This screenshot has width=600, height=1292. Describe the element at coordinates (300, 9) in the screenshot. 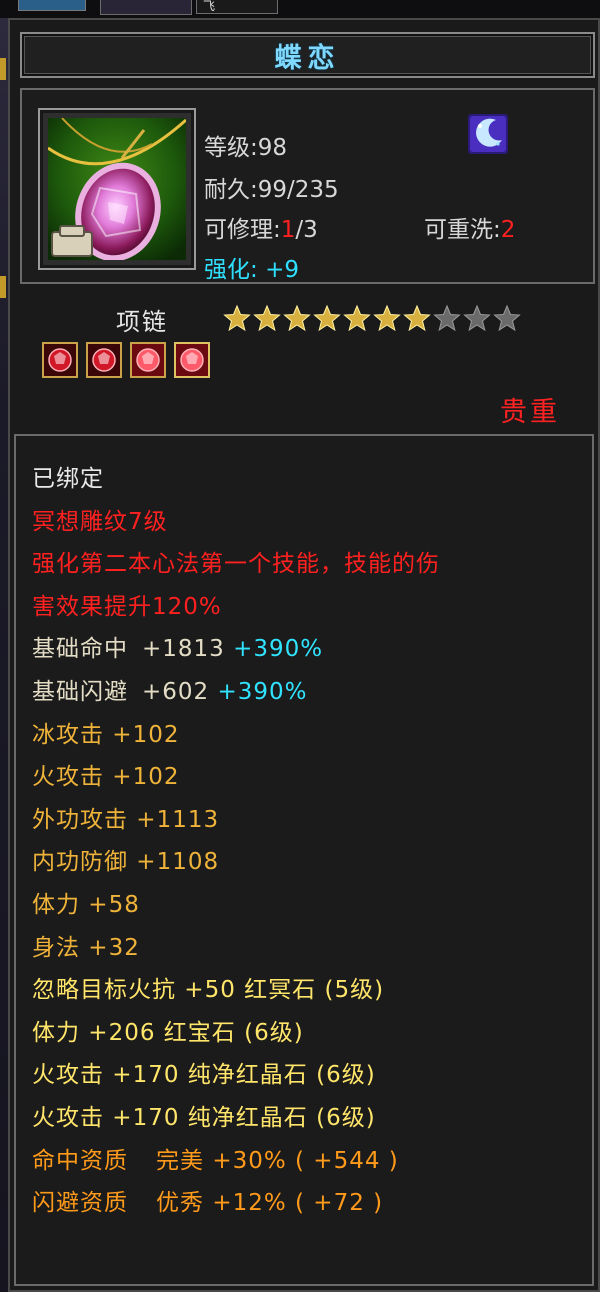

I see `top-tab-strip: 飞` at that location.